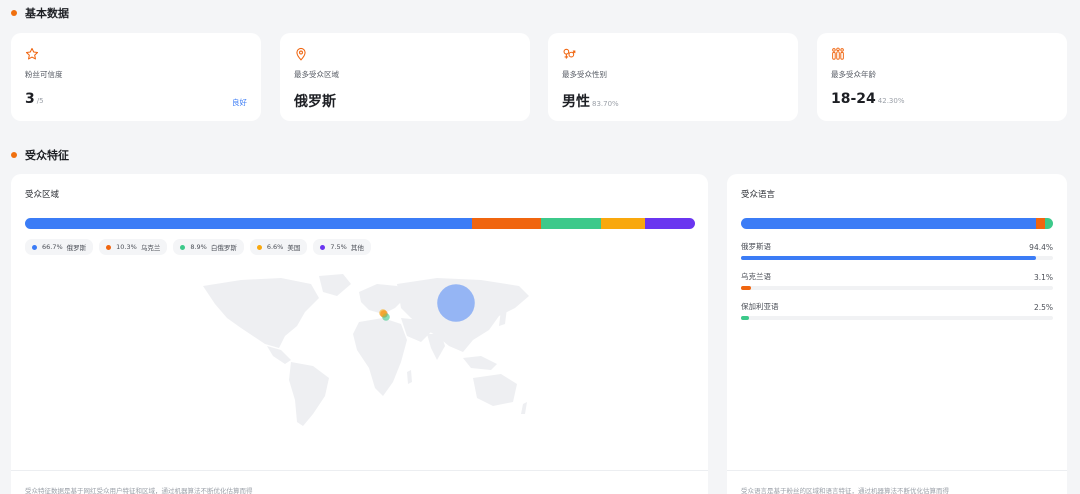 This screenshot has width=1080, height=494. I want to click on panel-footer: 受众语言是基于粉丝的区域和语言特征，通过机器算法不断优化估算而得, so click(897, 482).